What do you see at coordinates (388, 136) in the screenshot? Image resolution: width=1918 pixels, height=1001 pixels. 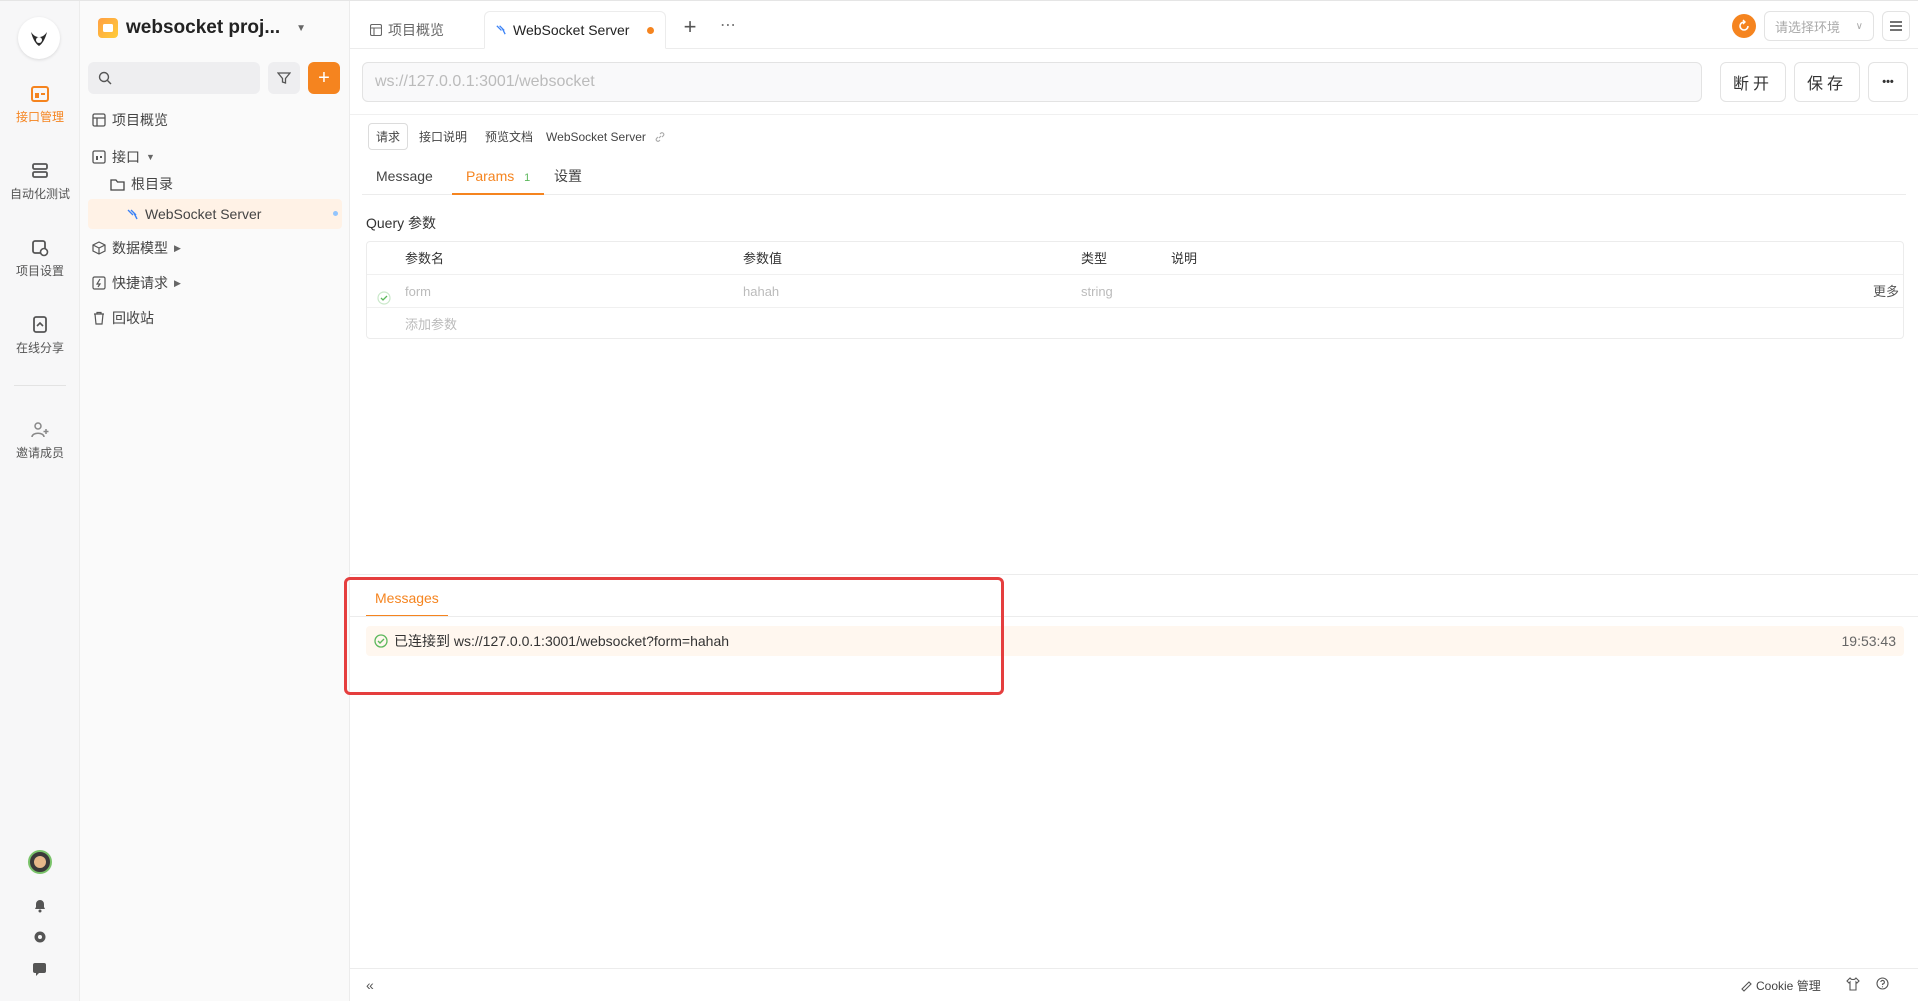 I see `tab-request: 请求` at bounding box center [388, 136].